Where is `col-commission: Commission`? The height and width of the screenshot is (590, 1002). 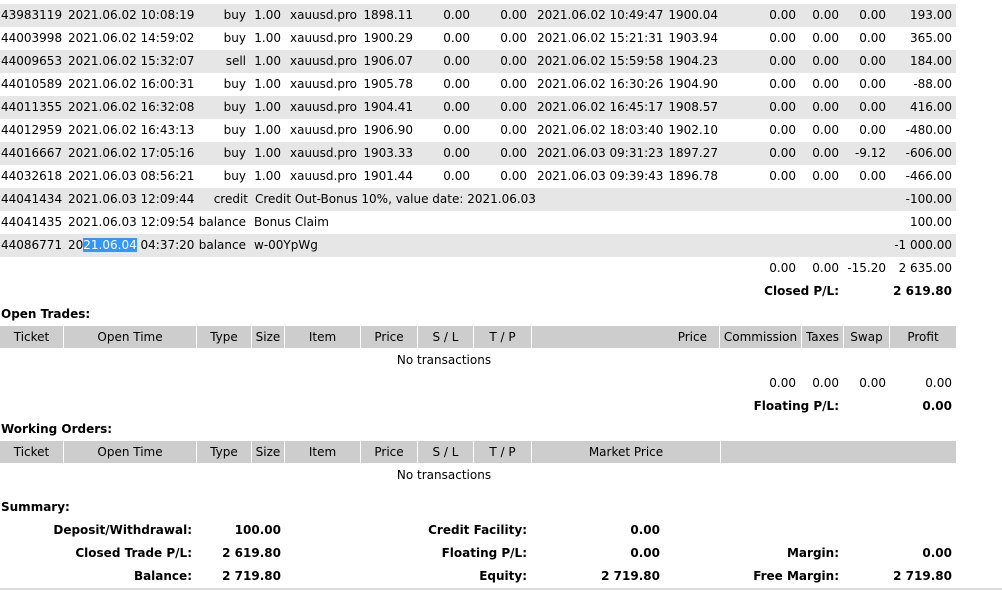
col-commission: Commission is located at coordinates (761, 337).